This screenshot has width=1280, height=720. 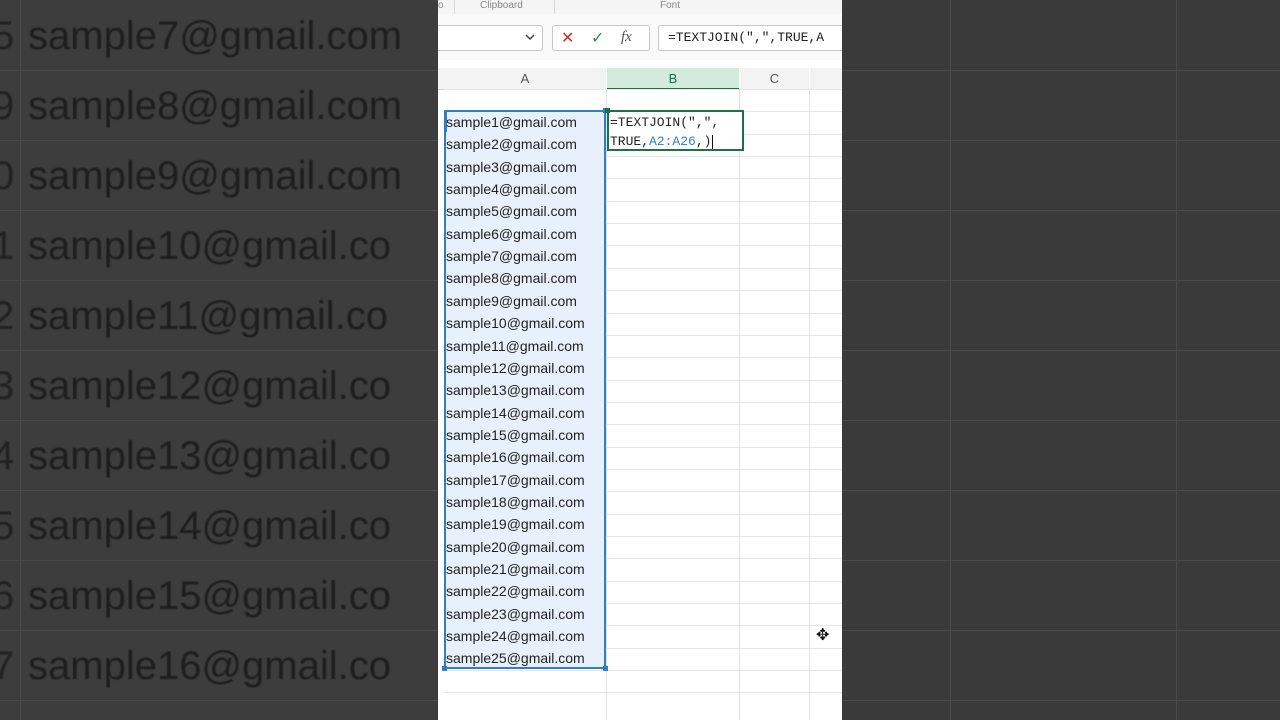 I want to click on cell-a4: sample3@gmail.com, so click(x=511, y=167).